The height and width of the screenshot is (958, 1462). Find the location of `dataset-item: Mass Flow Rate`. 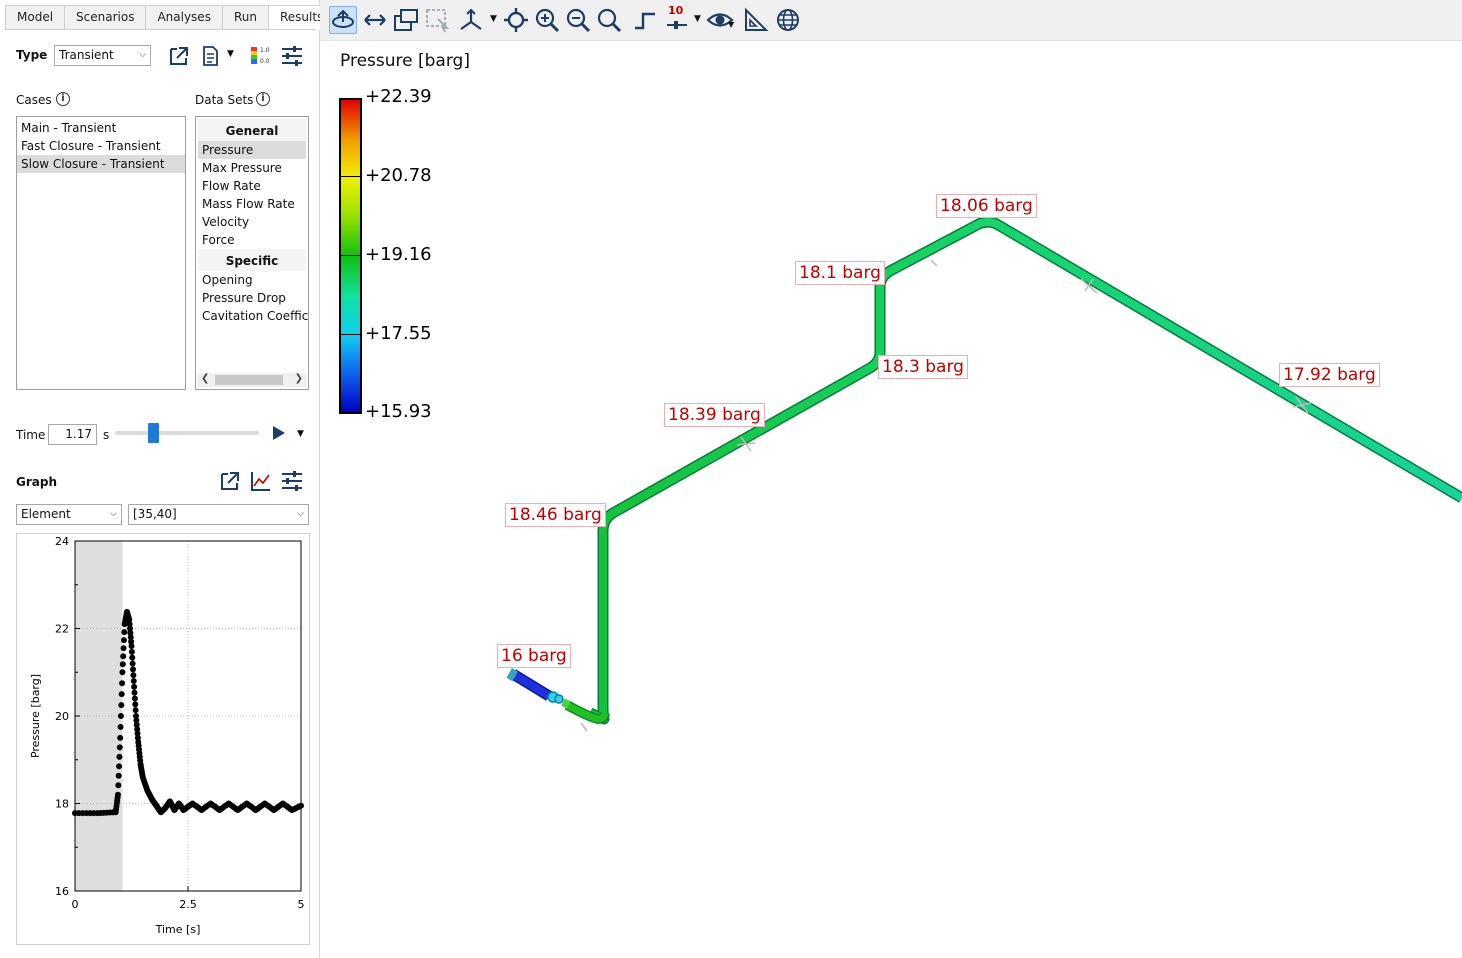

dataset-item: Mass Flow Rate is located at coordinates (252, 204).